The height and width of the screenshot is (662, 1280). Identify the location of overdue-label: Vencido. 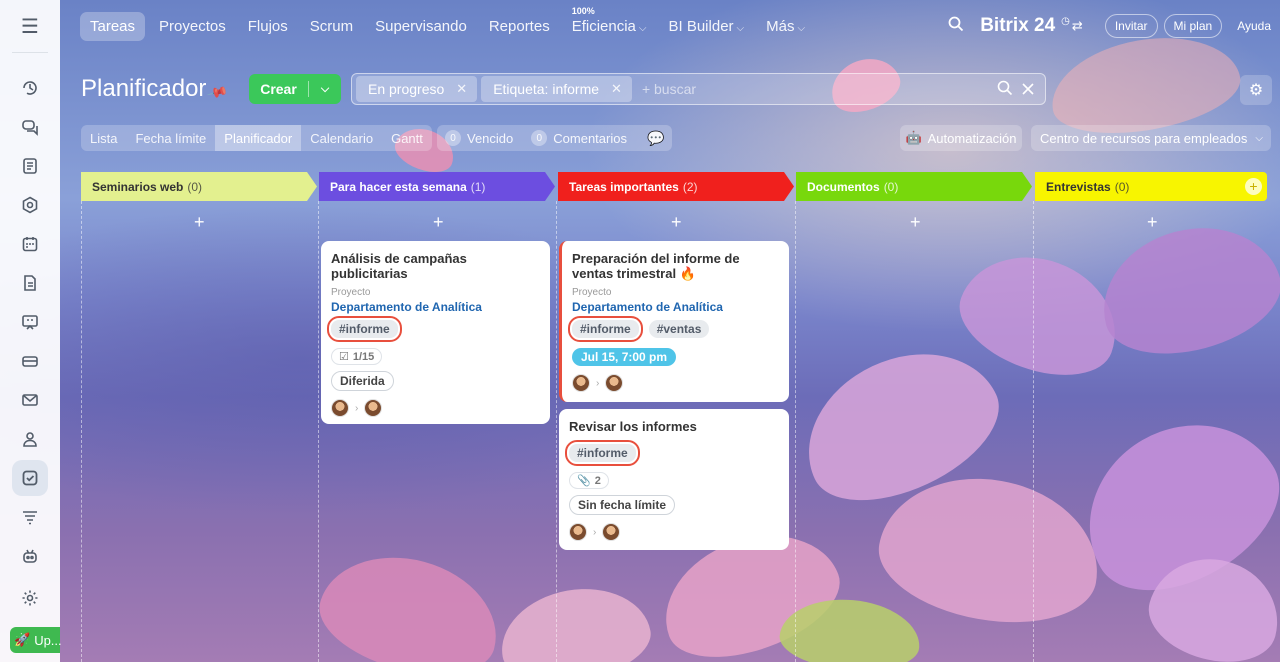
(490, 138).